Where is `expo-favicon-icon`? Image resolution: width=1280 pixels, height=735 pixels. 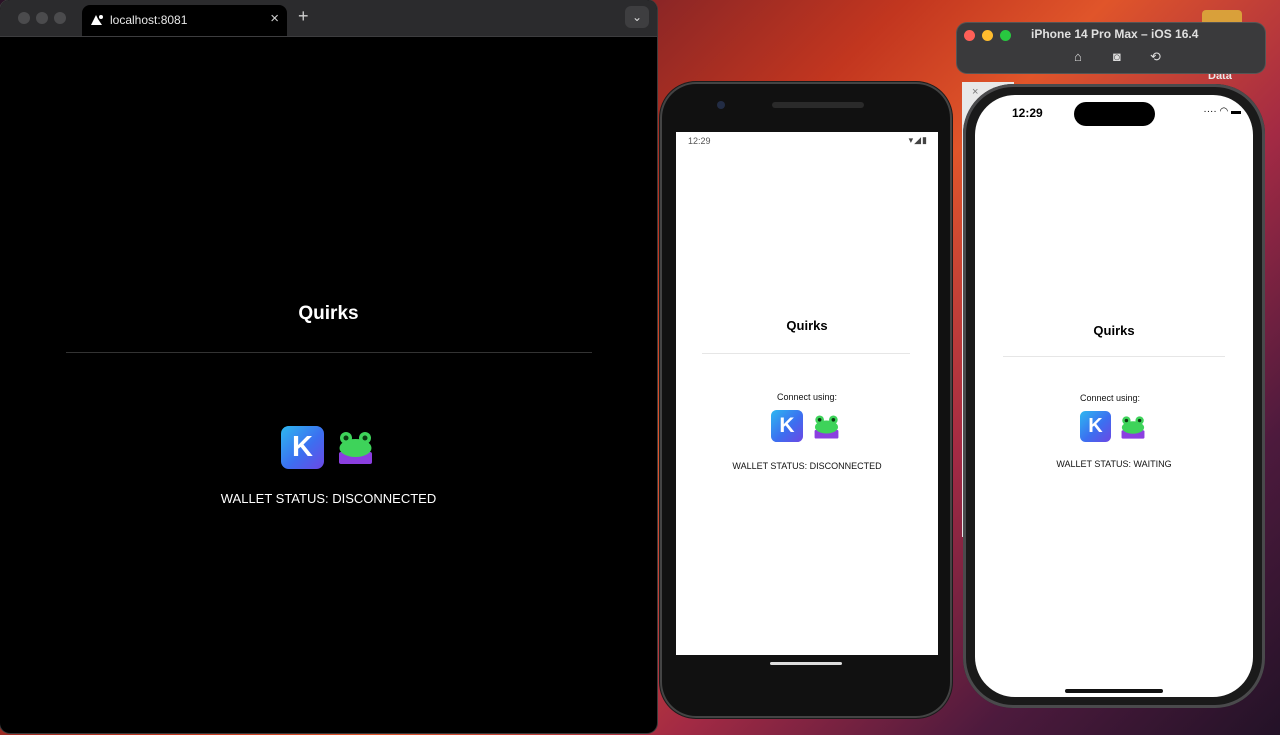
expo-favicon-icon is located at coordinates (97, 20).